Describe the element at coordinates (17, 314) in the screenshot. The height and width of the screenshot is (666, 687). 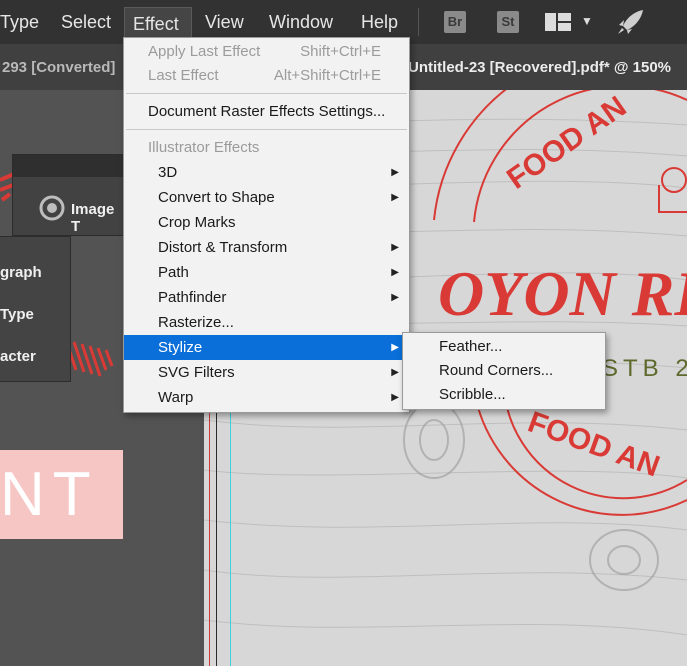
I see `type-item: Type` at that location.